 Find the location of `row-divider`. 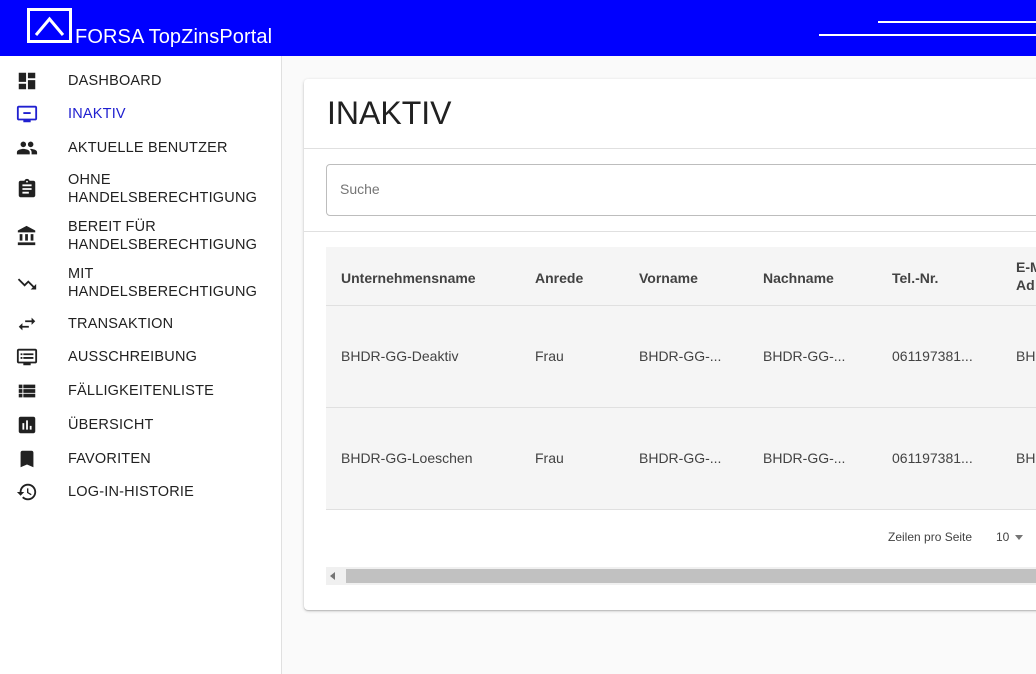

row-divider is located at coordinates (681, 509).